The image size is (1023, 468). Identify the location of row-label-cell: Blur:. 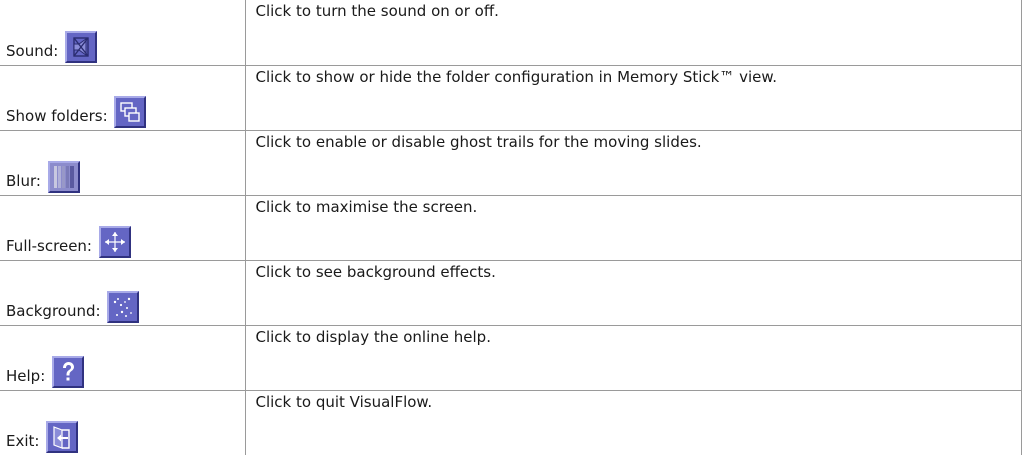
(123, 162).